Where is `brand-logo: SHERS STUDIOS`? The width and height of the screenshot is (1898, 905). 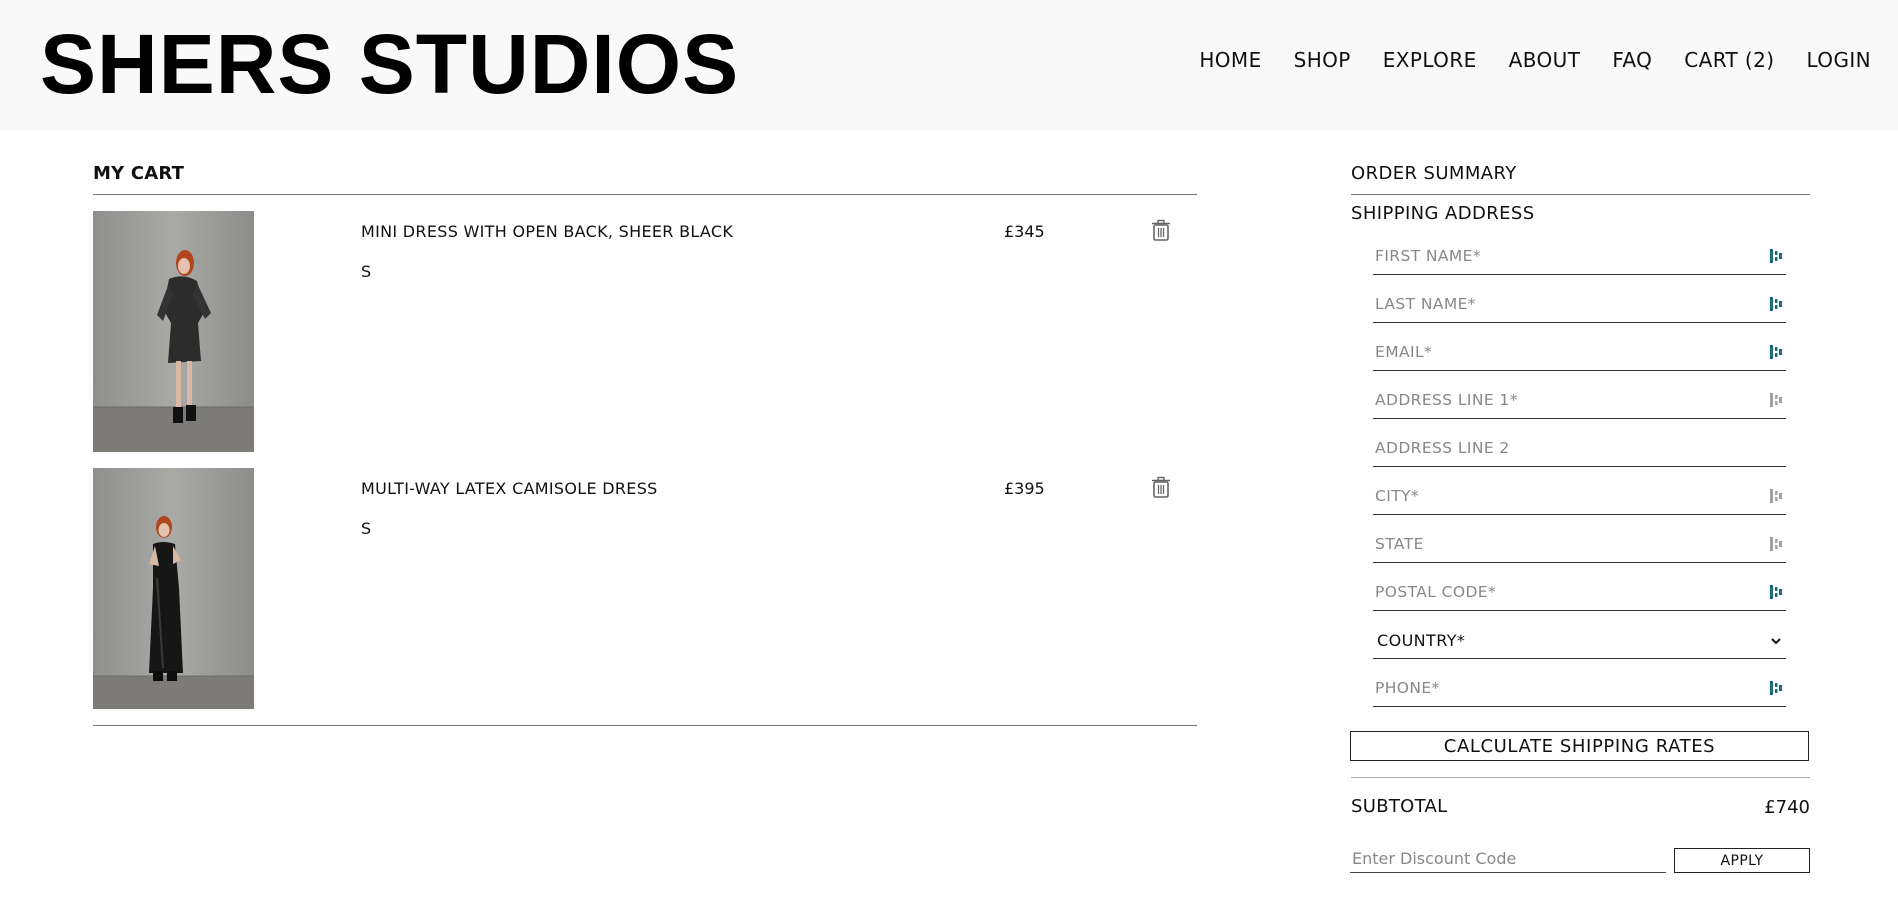 brand-logo: SHERS STUDIOS is located at coordinates (389, 64).